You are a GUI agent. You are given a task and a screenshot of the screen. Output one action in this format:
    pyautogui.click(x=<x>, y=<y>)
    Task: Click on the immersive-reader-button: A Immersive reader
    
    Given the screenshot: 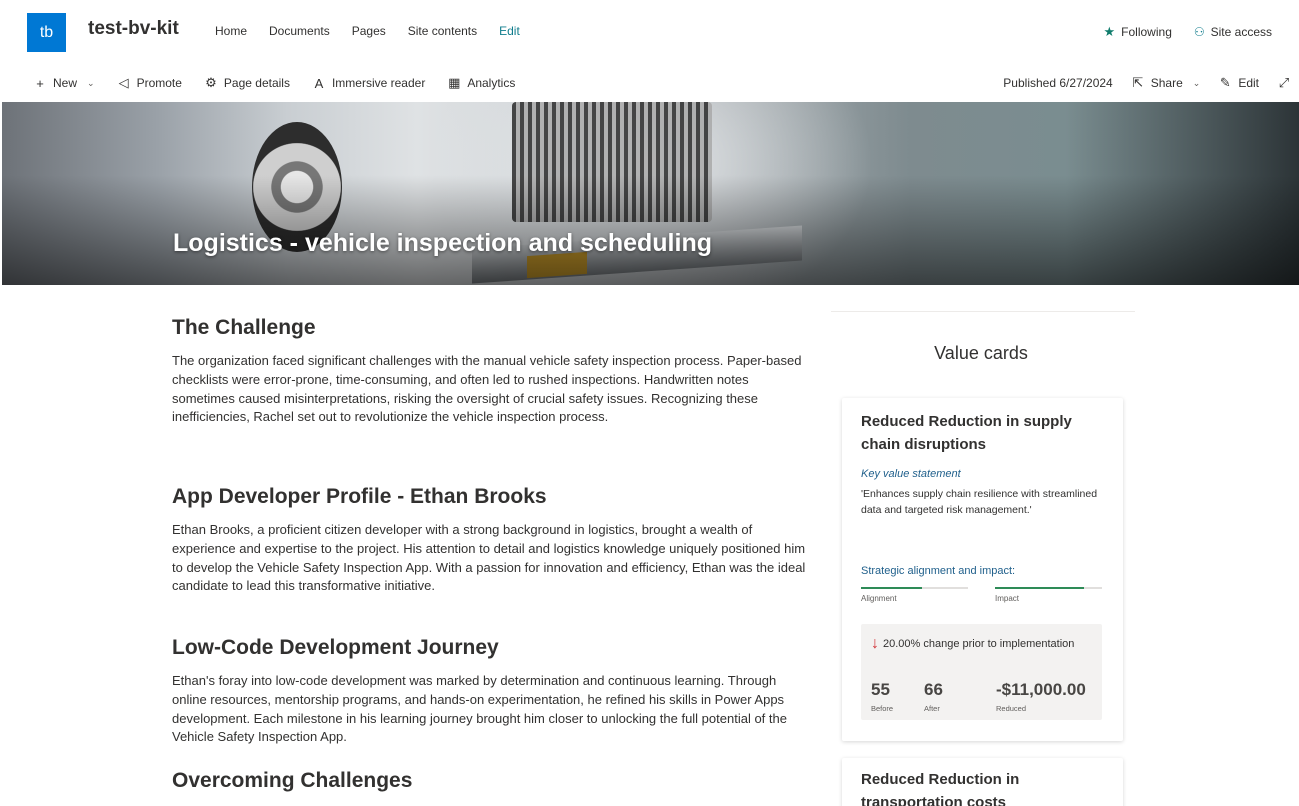 What is the action you would take?
    pyautogui.click(x=369, y=83)
    